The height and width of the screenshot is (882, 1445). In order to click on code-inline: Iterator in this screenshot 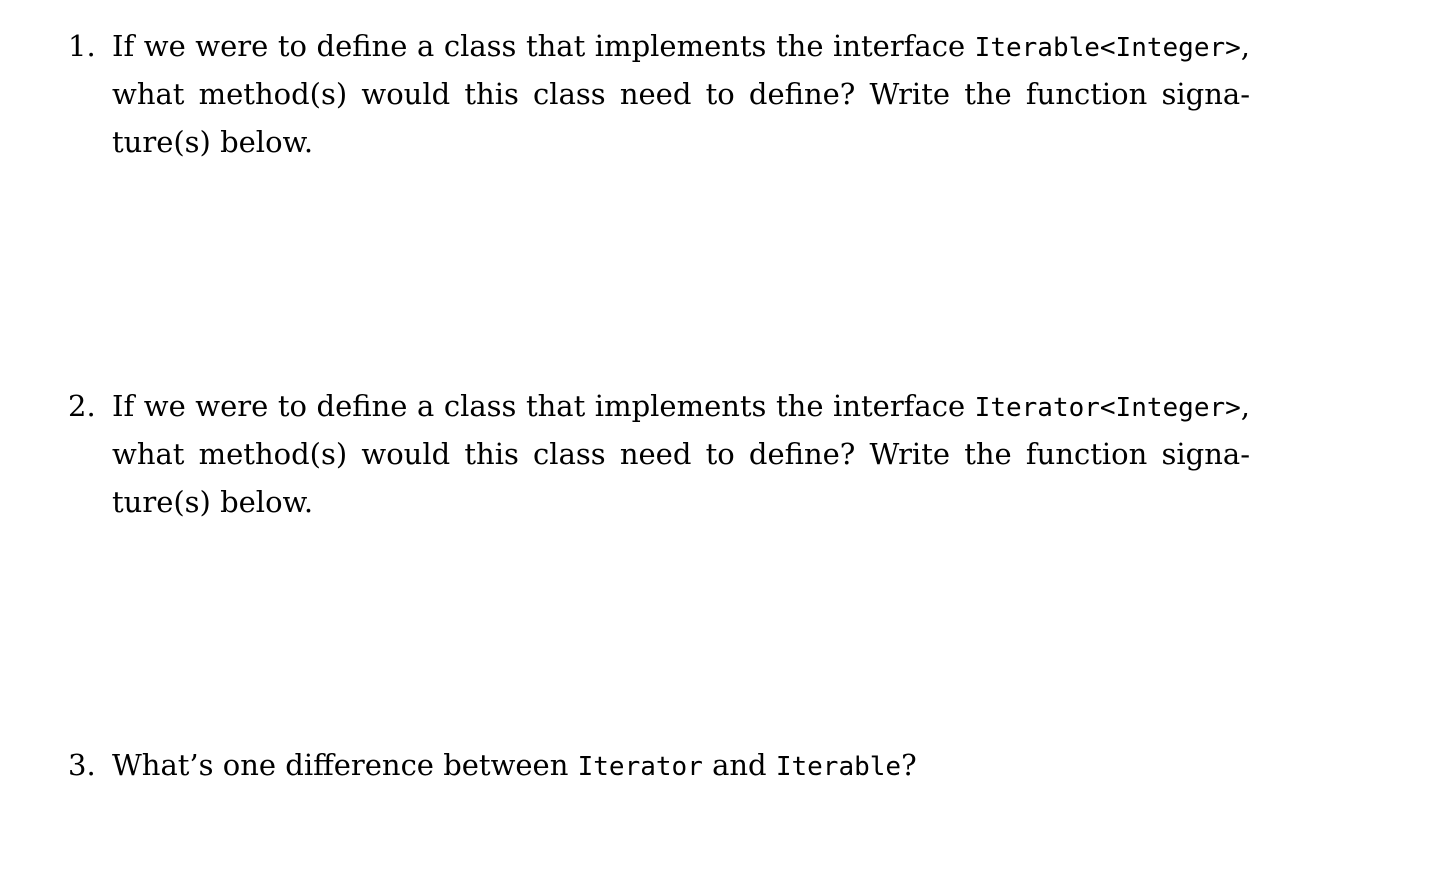, I will do `click(640, 767)`.